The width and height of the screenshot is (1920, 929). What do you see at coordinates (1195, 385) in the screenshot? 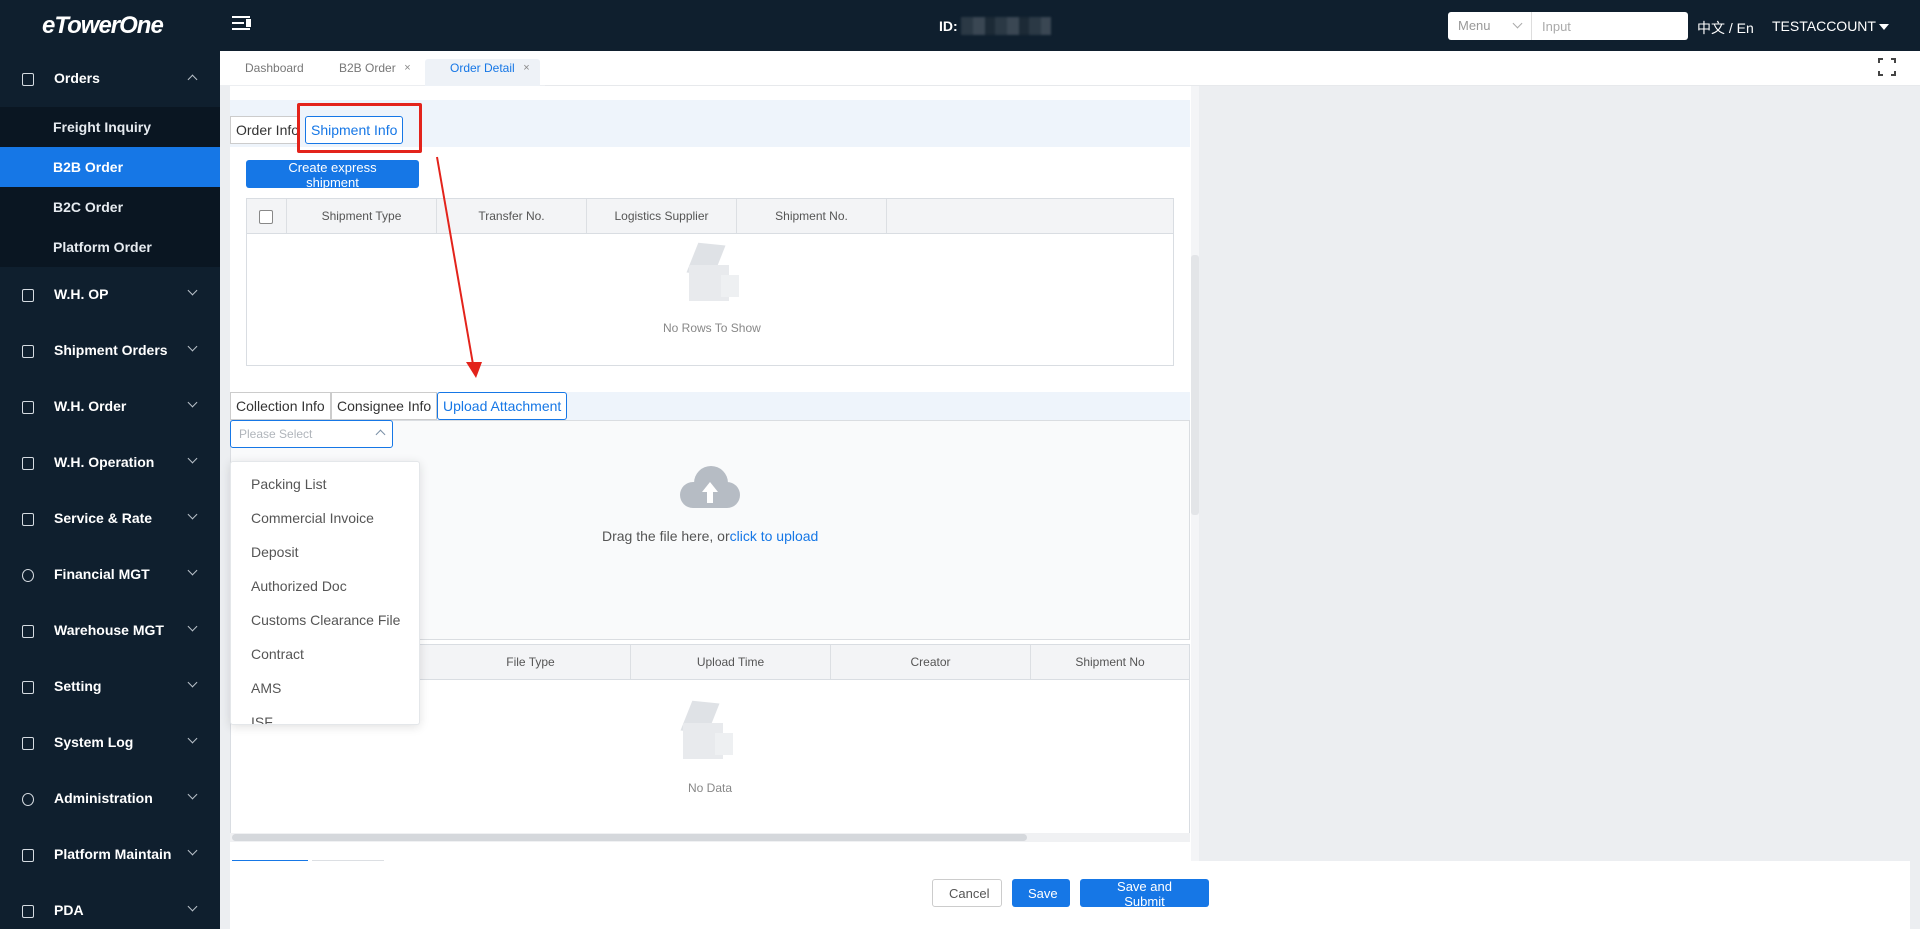
I see `vertical-scroll-thumb` at bounding box center [1195, 385].